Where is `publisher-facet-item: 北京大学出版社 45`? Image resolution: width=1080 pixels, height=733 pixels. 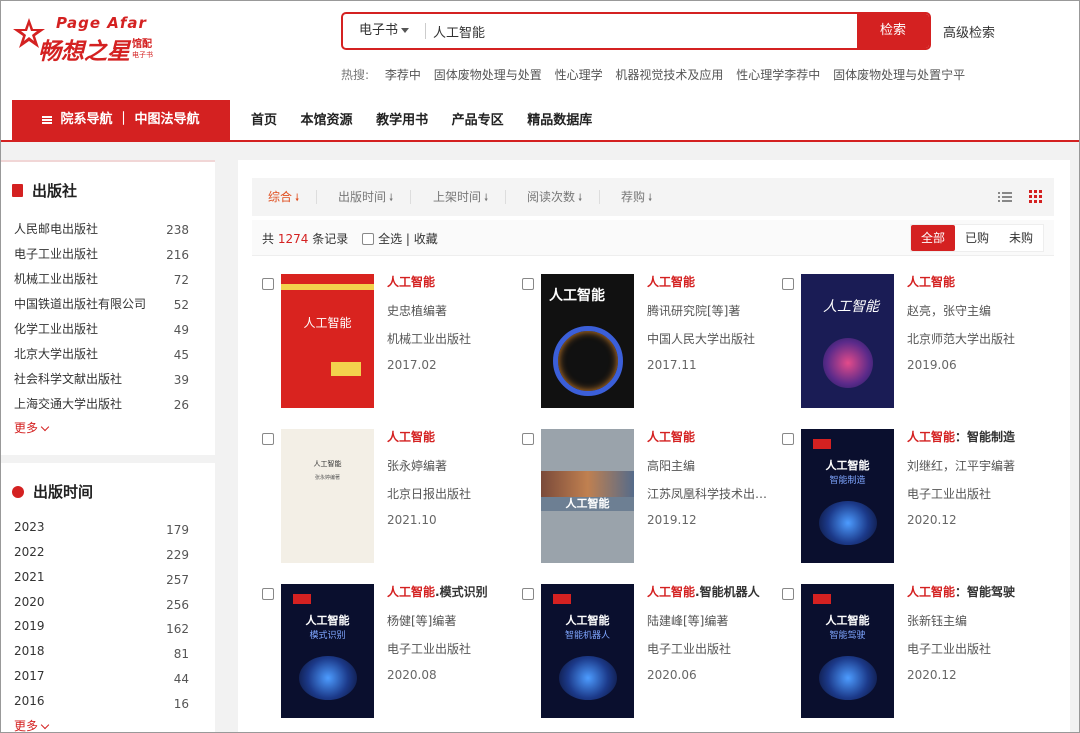
publisher-facet-item: 北京大学出版社 45 is located at coordinates (104, 355).